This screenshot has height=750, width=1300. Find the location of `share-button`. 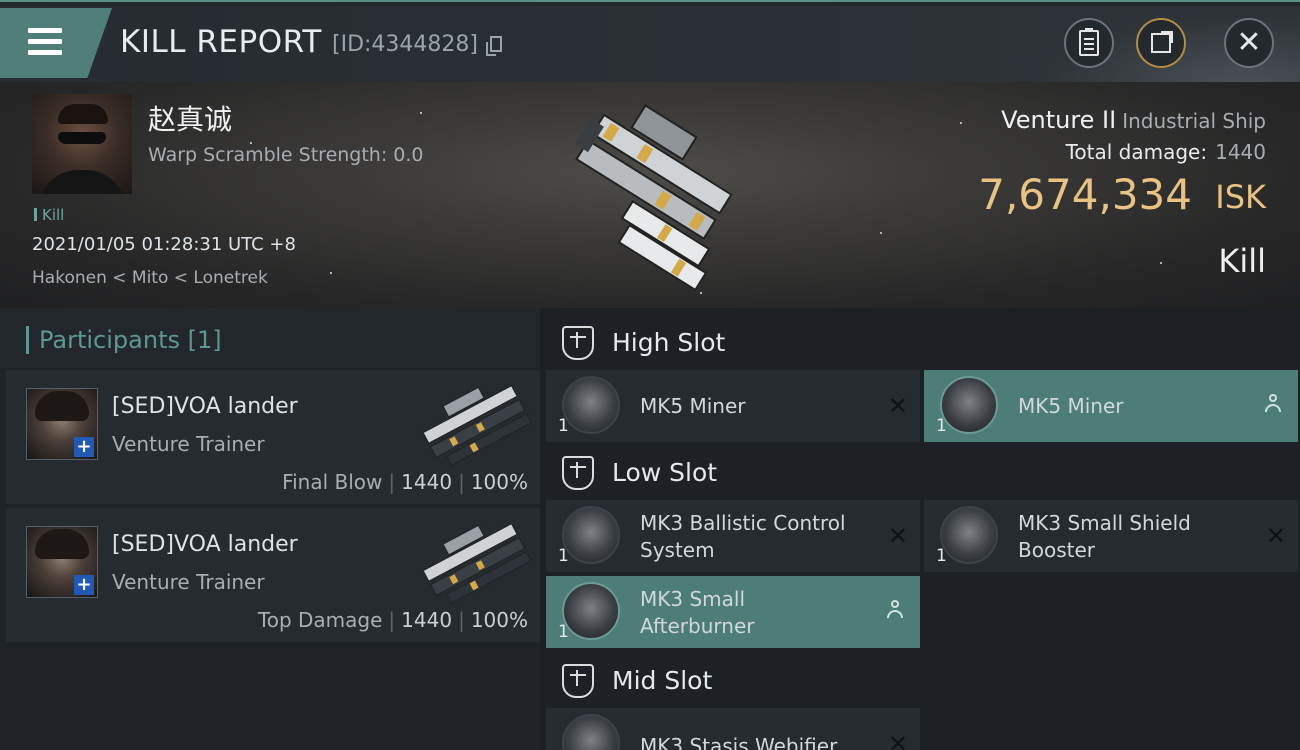

share-button is located at coordinates (1161, 43).